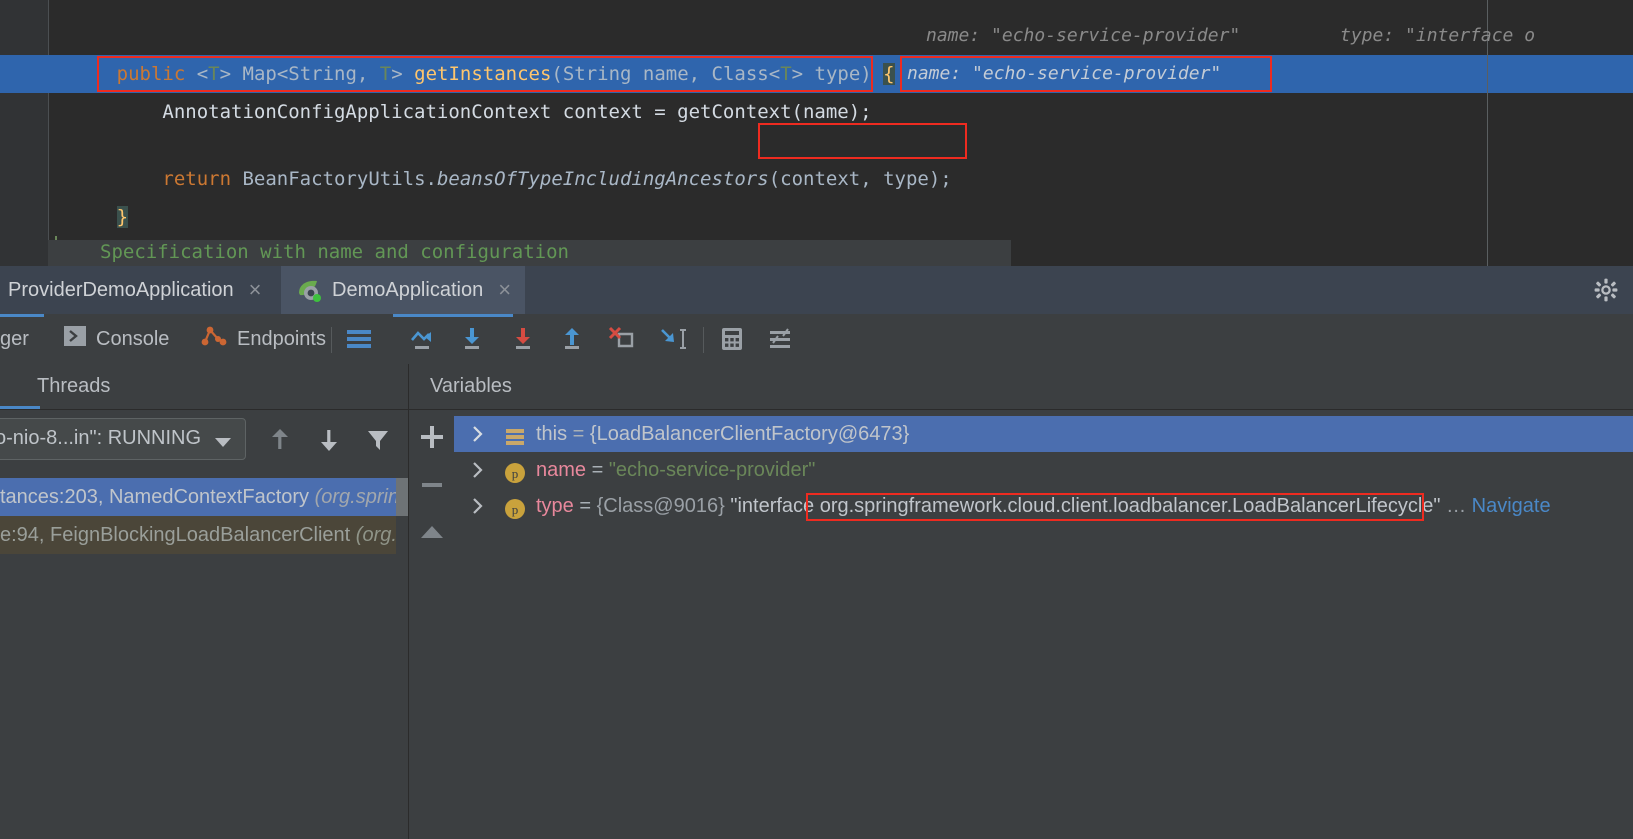 This screenshot has width=1633, height=839. I want to click on variable-name: name, so click(561, 470).